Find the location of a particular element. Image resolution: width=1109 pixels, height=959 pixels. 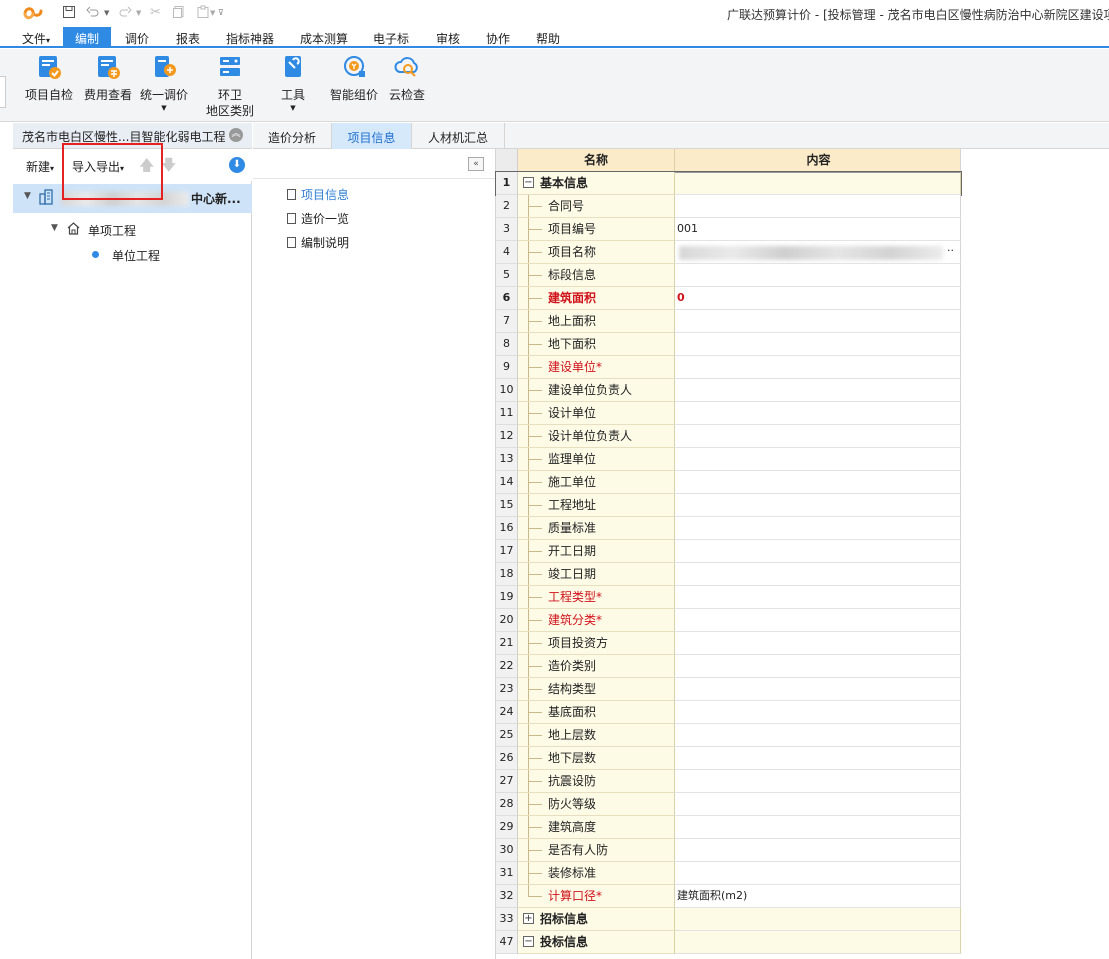

row-number: 15 is located at coordinates (507, 505).